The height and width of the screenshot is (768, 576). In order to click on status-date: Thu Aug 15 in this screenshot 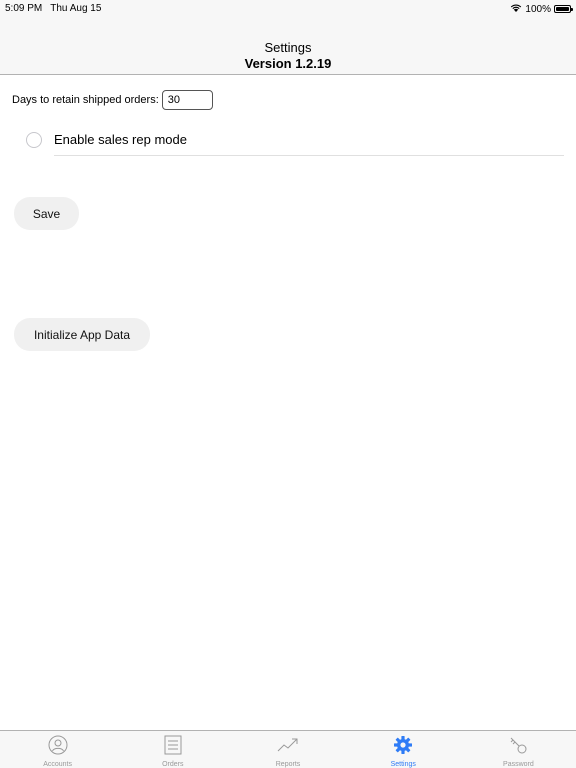, I will do `click(76, 8)`.